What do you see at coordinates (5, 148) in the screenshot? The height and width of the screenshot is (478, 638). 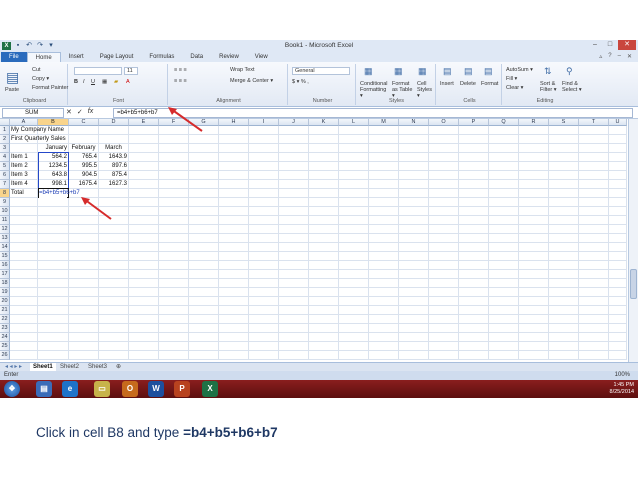 I see `row-header-3: 3` at bounding box center [5, 148].